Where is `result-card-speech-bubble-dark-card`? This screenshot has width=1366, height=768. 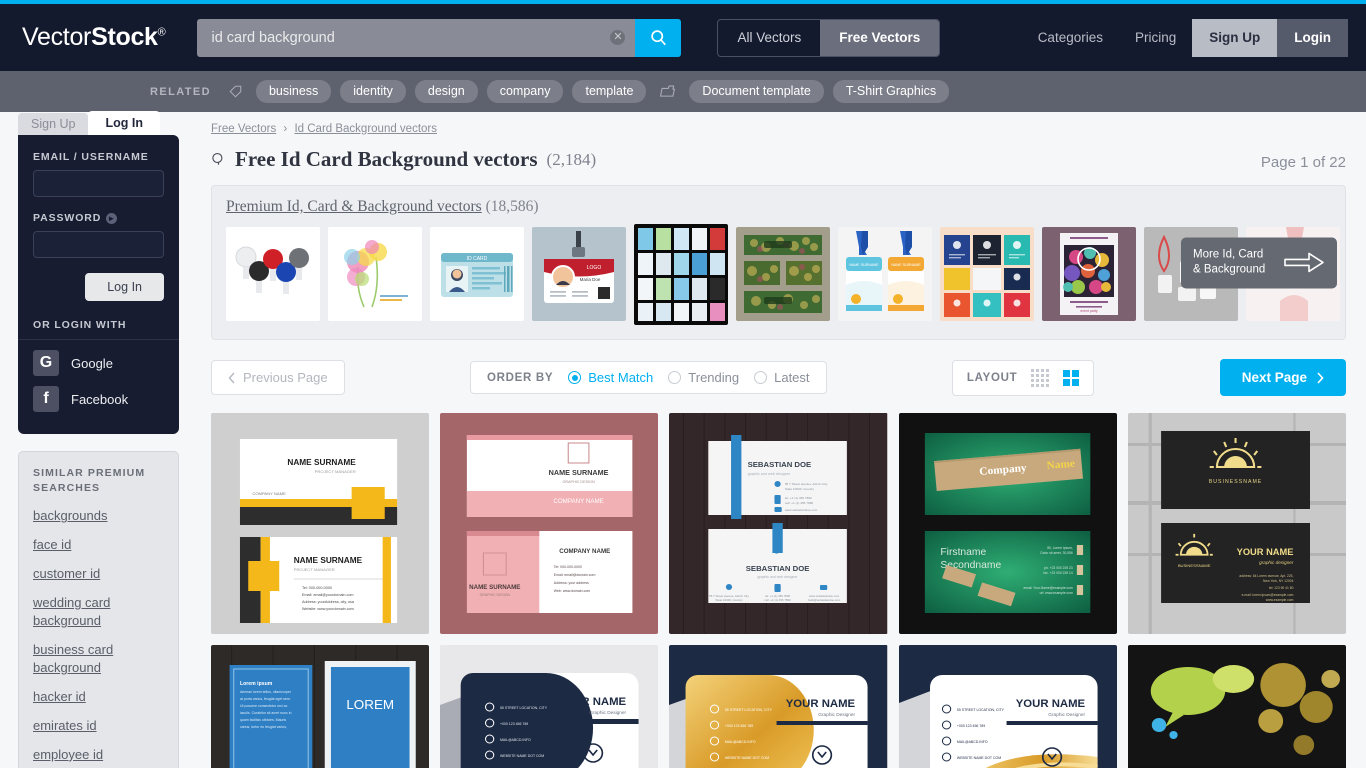
result-card-speech-bubble-dark-card is located at coordinates (1236, 706).